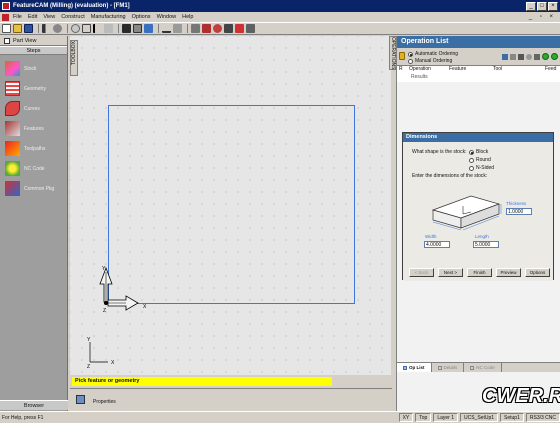 The height and width of the screenshot is (423, 560). I want to click on menu-view: View, so click(49, 17).